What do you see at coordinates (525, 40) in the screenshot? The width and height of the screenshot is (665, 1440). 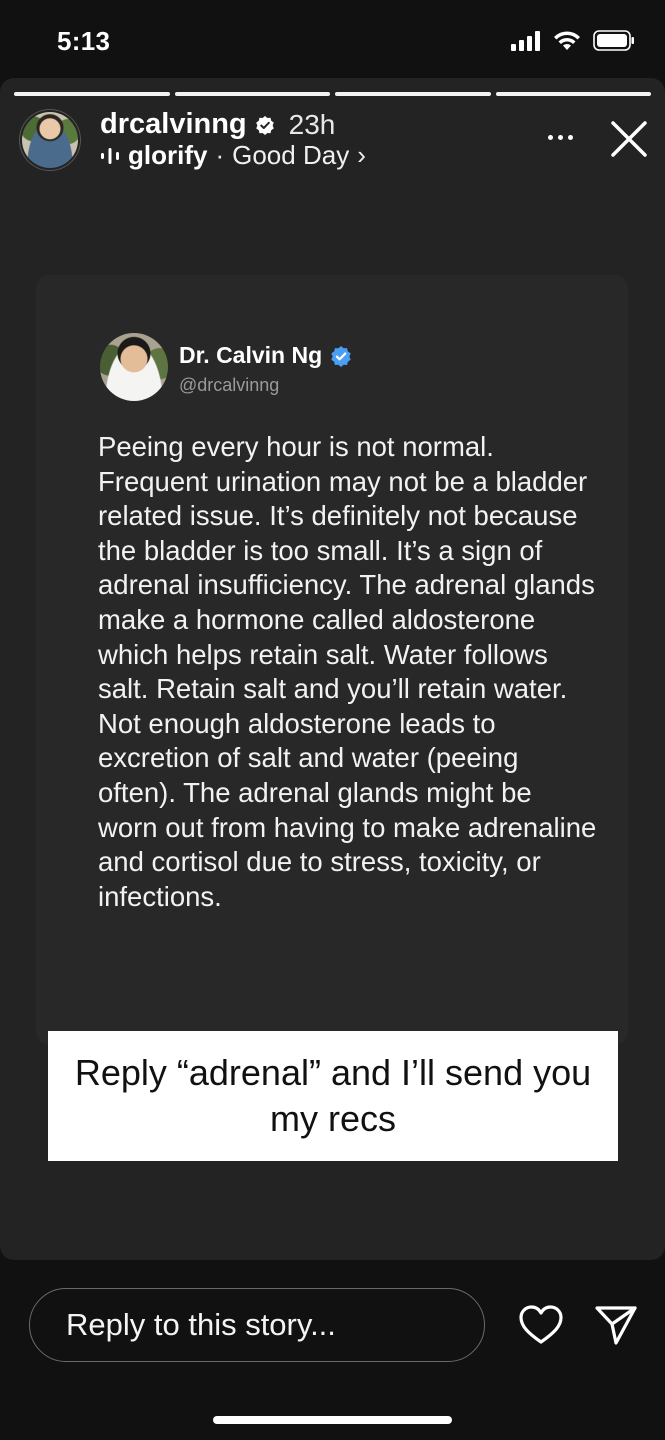 I see `cellular-signal-icon` at bounding box center [525, 40].